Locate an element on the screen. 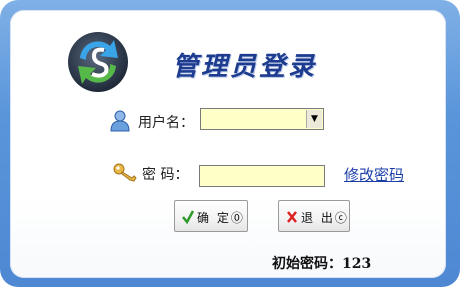  refresh-logo-icon is located at coordinates (98, 62).